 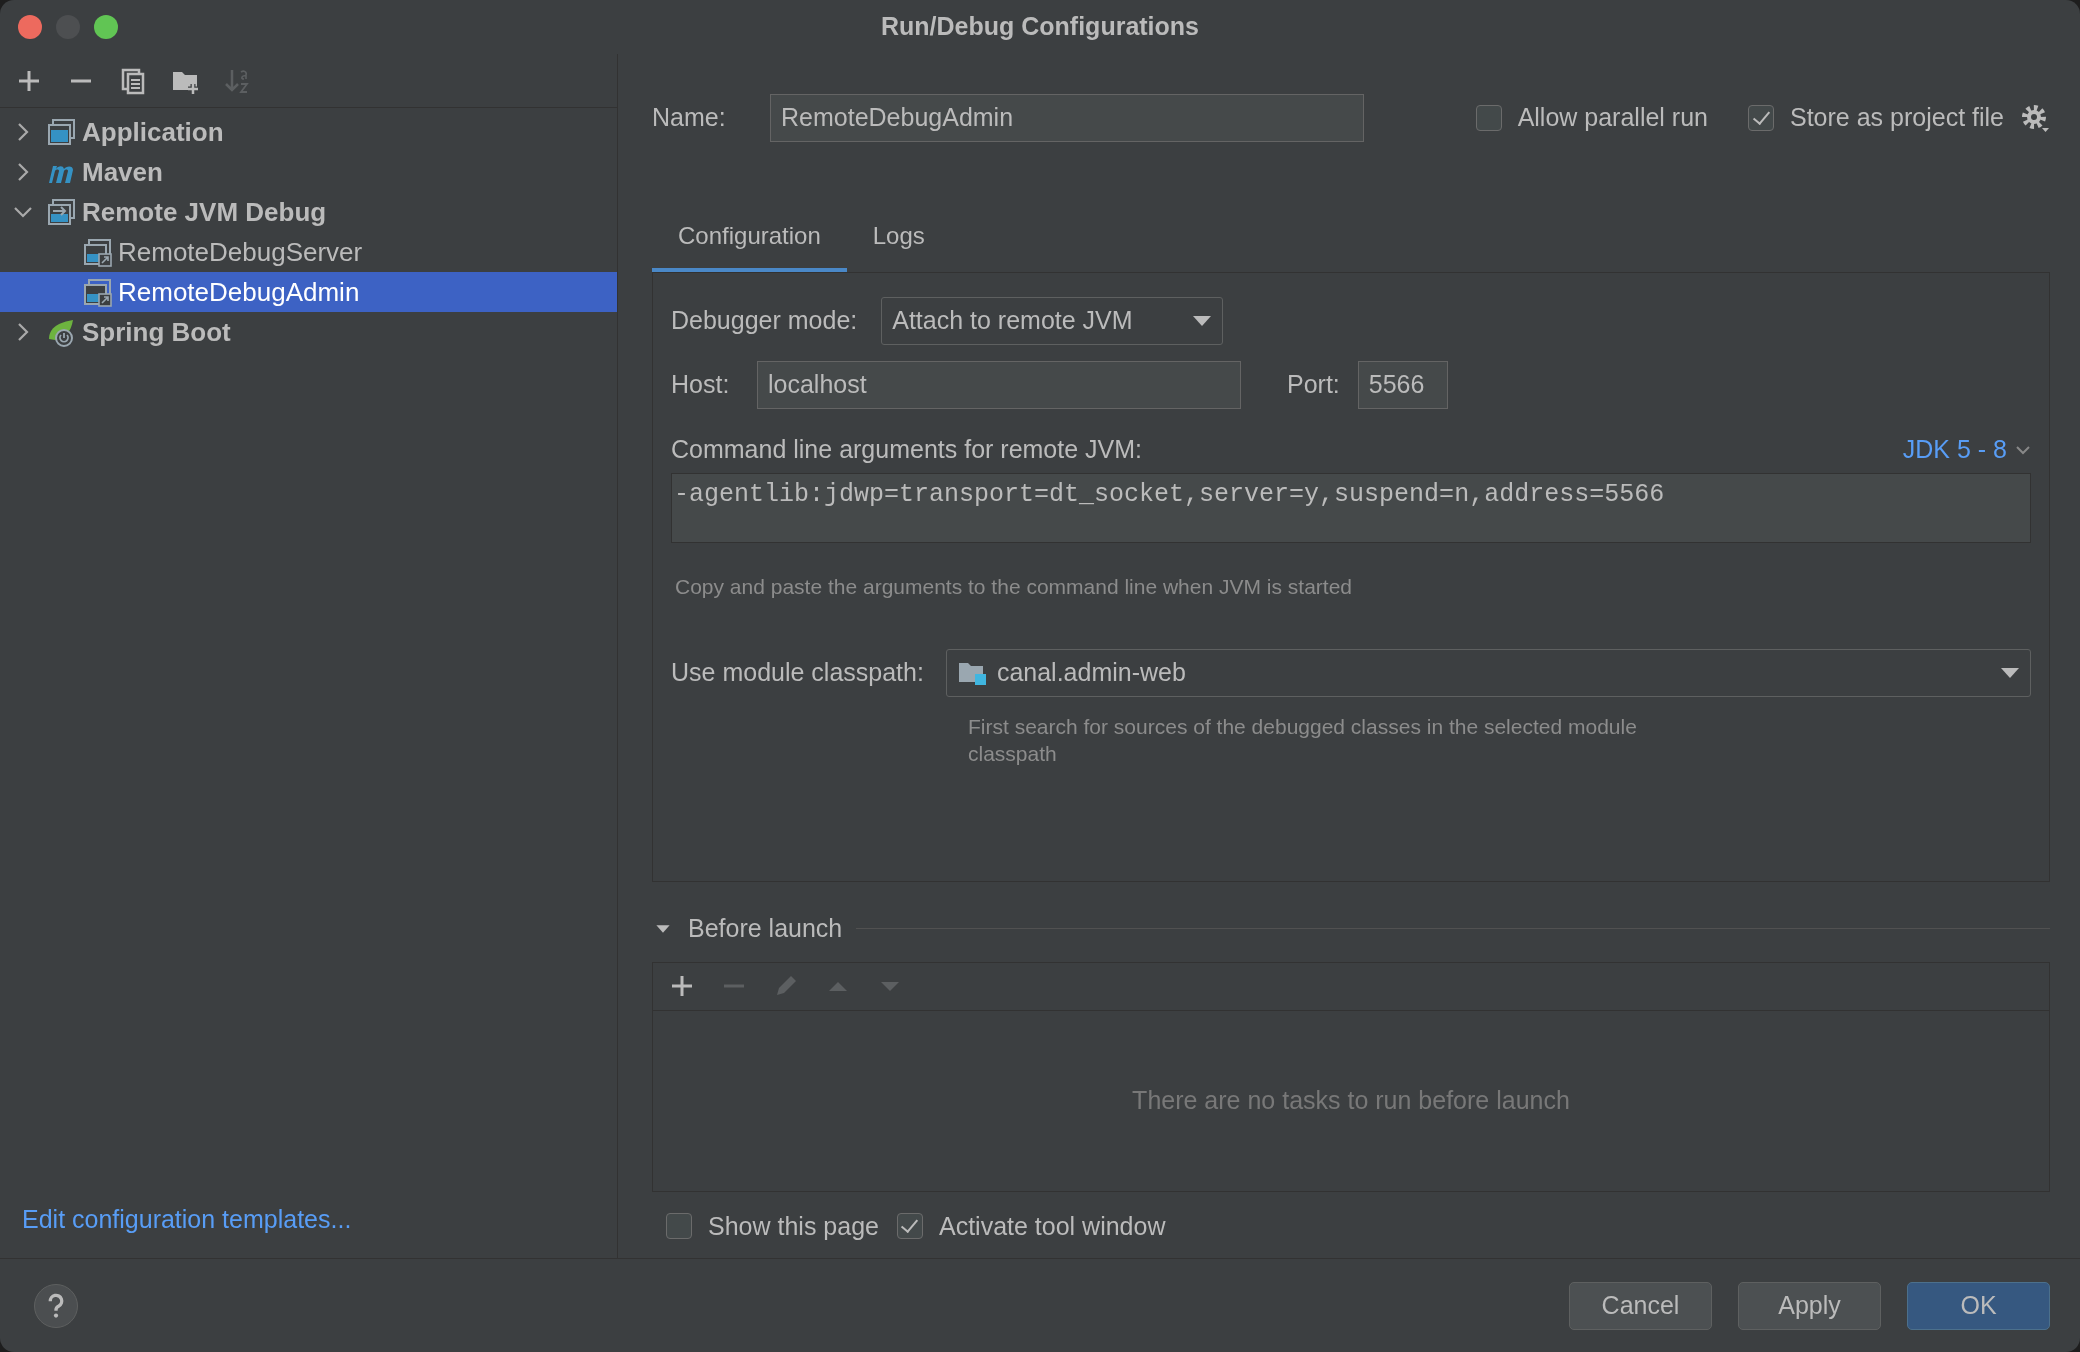 I want to click on close-icon, so click(x=30, y=27).